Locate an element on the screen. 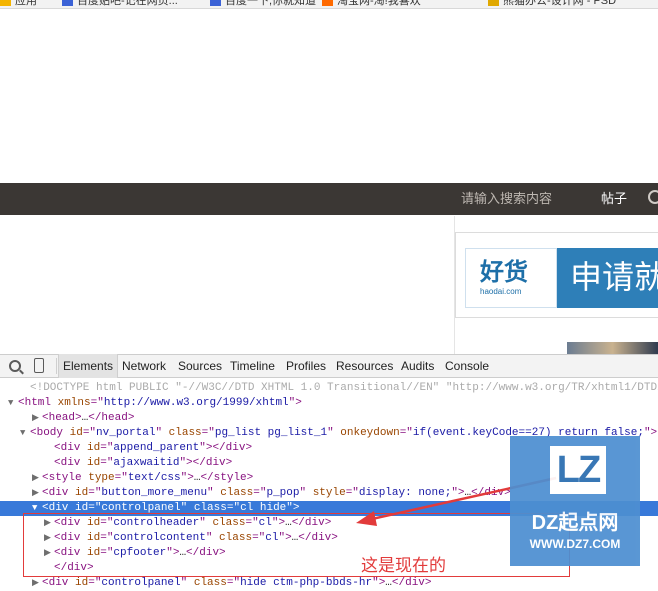  watermark-logo: LZ is located at coordinates (578, 470).